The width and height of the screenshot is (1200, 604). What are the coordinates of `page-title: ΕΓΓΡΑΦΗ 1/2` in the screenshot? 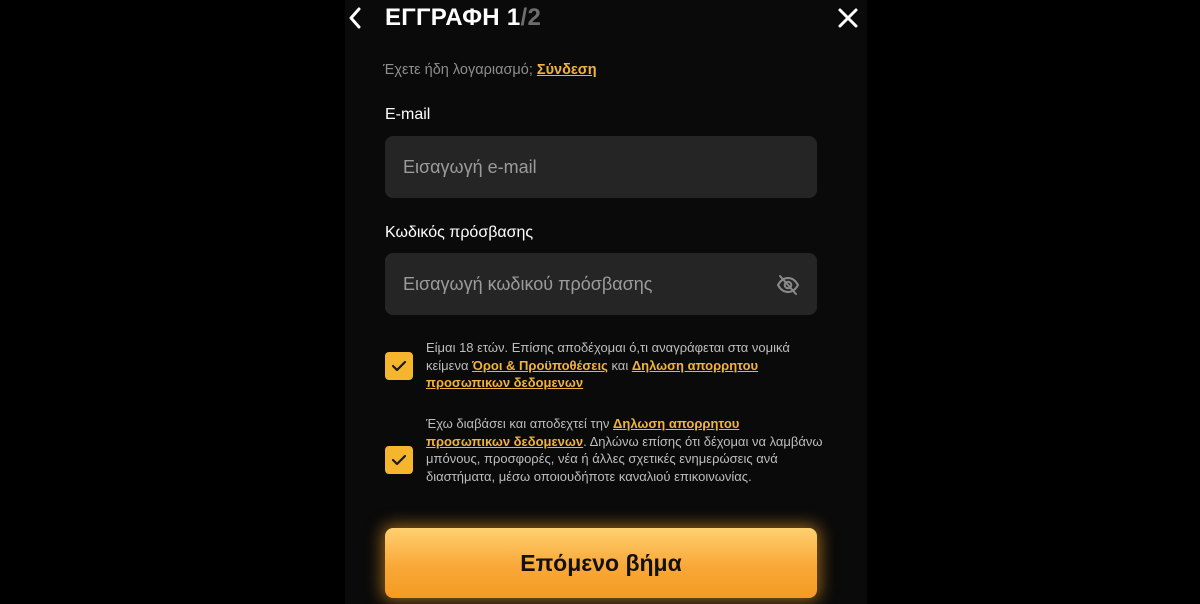 It's located at (463, 18).